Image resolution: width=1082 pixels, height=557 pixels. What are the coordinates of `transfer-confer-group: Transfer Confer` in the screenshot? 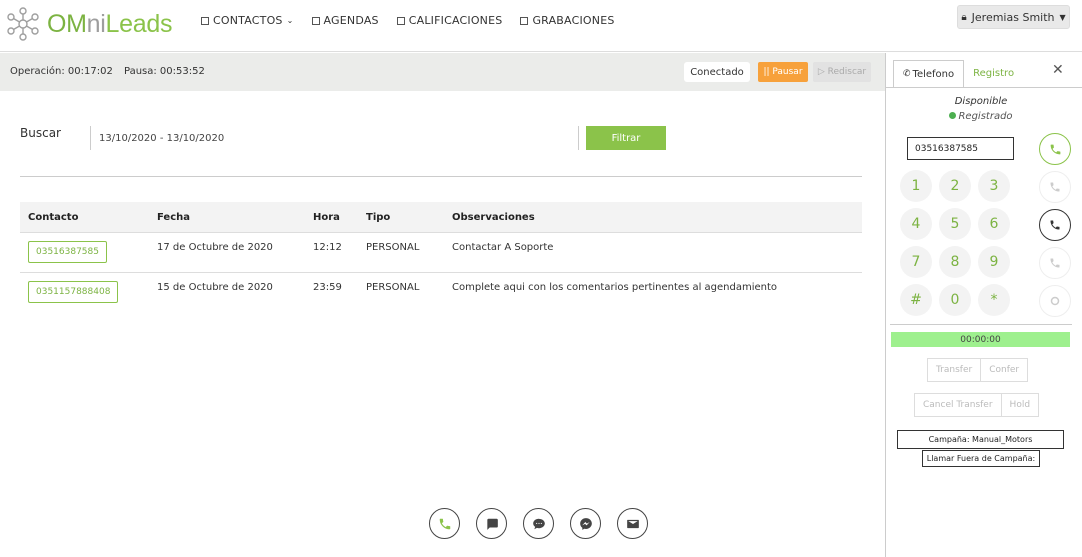 It's located at (978, 370).